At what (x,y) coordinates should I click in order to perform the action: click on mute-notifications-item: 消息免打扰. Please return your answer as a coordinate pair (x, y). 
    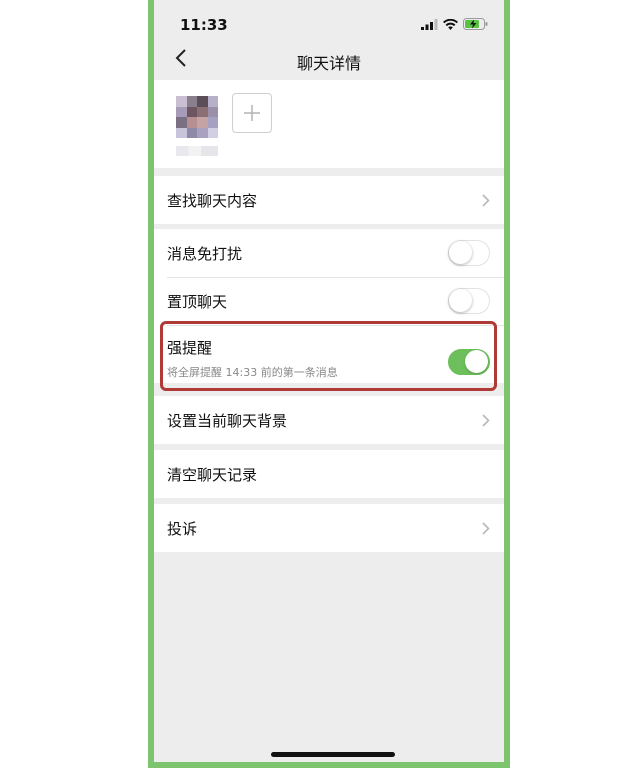
    Looking at the image, I should click on (329, 253).